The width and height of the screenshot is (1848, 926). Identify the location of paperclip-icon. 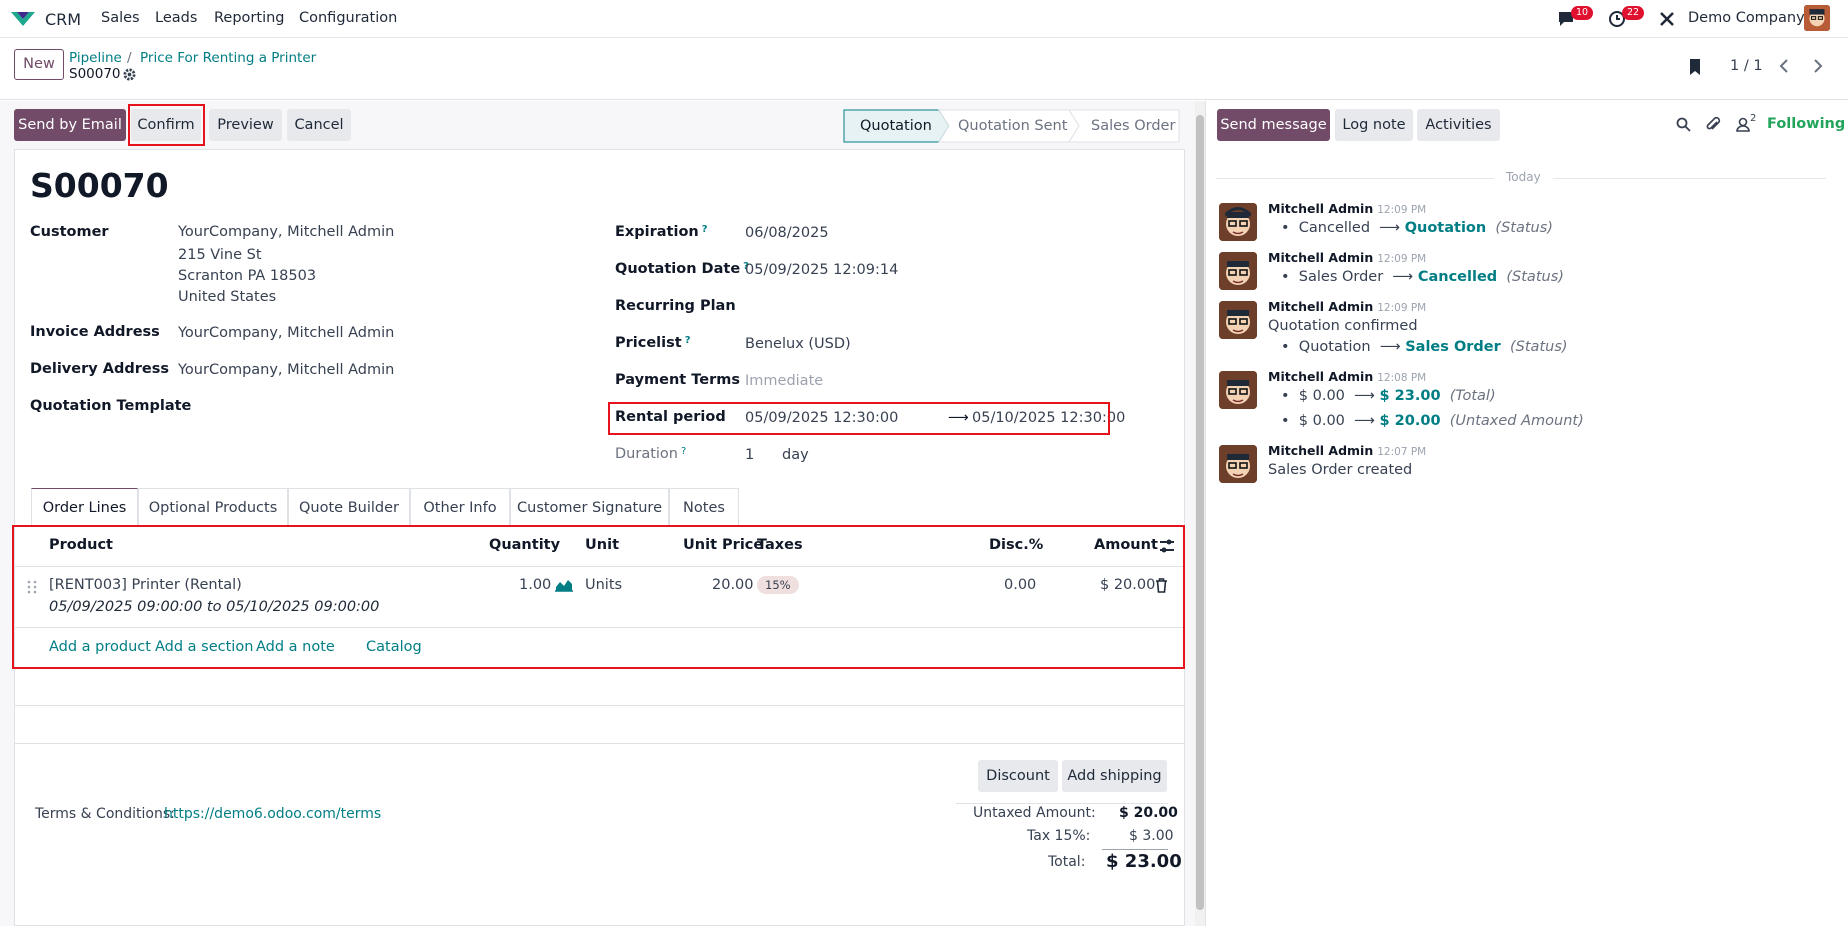
(1713, 124).